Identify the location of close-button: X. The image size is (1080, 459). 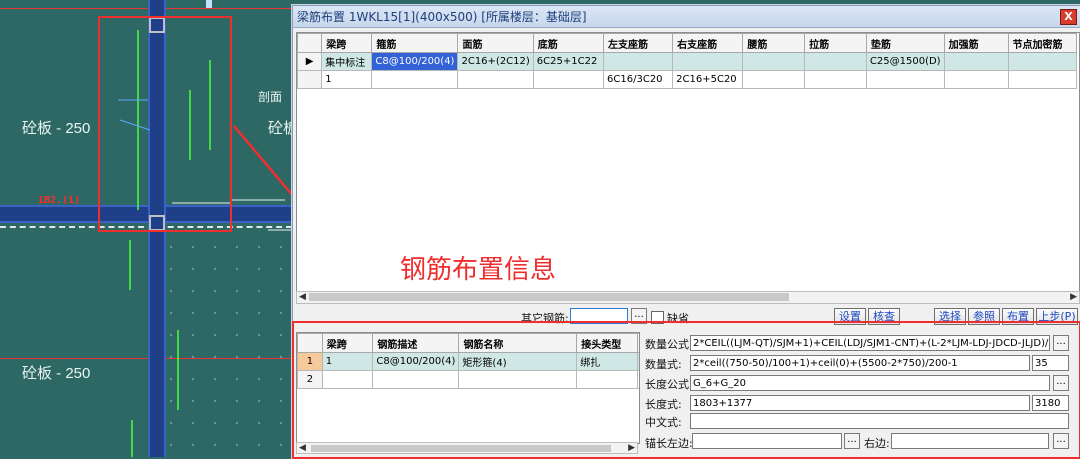
(1068, 17).